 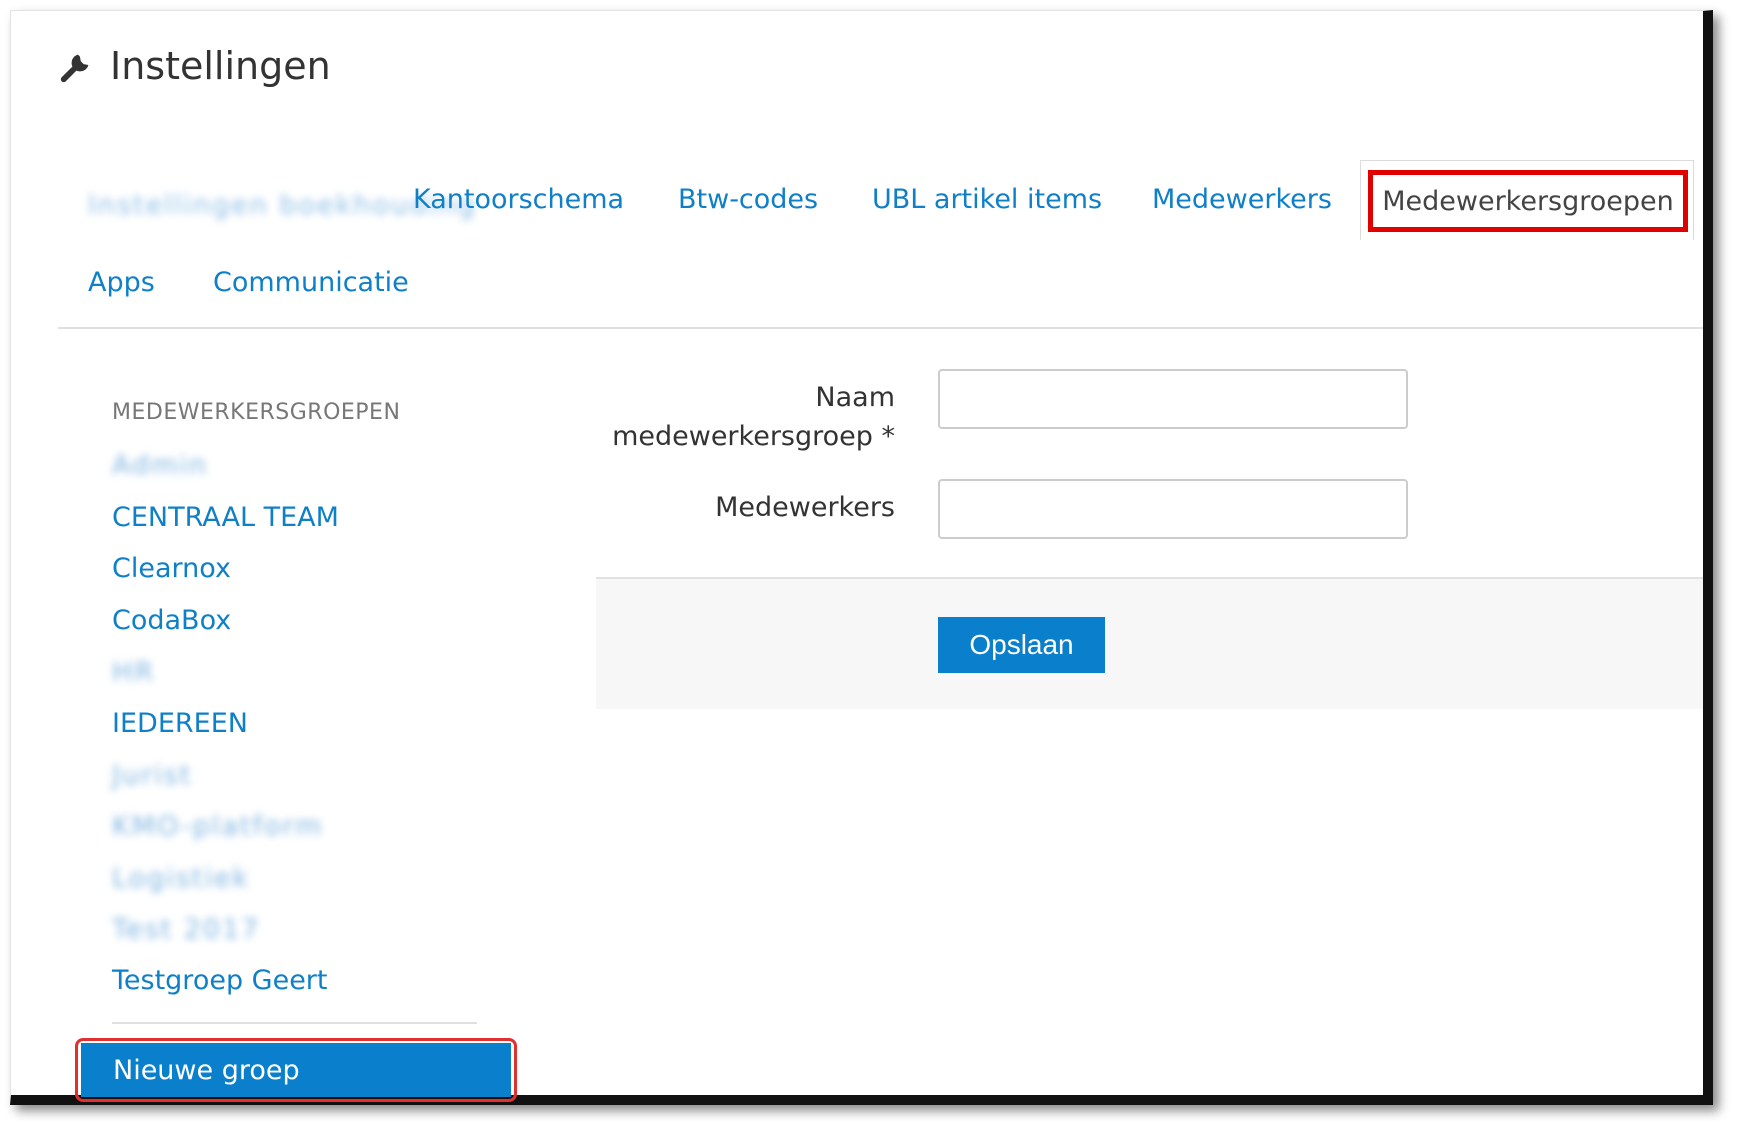 I want to click on name-label-line1: Naam, so click(x=855, y=397).